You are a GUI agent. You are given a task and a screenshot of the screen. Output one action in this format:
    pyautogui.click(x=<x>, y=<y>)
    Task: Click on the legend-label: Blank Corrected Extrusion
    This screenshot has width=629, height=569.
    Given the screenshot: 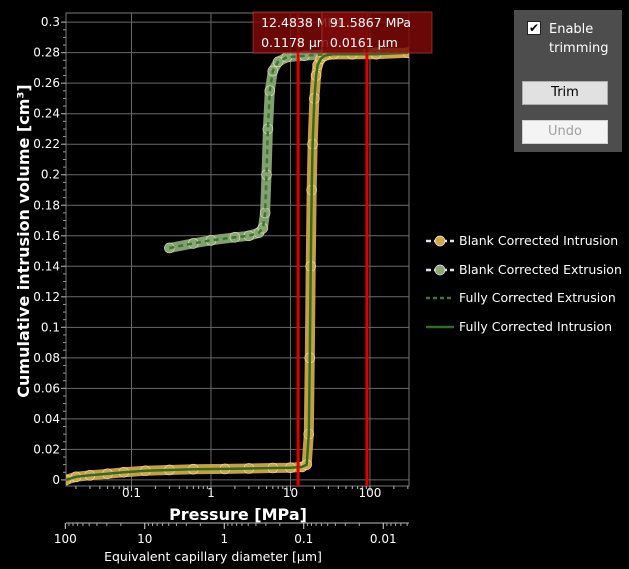 What is the action you would take?
    pyautogui.click(x=540, y=269)
    